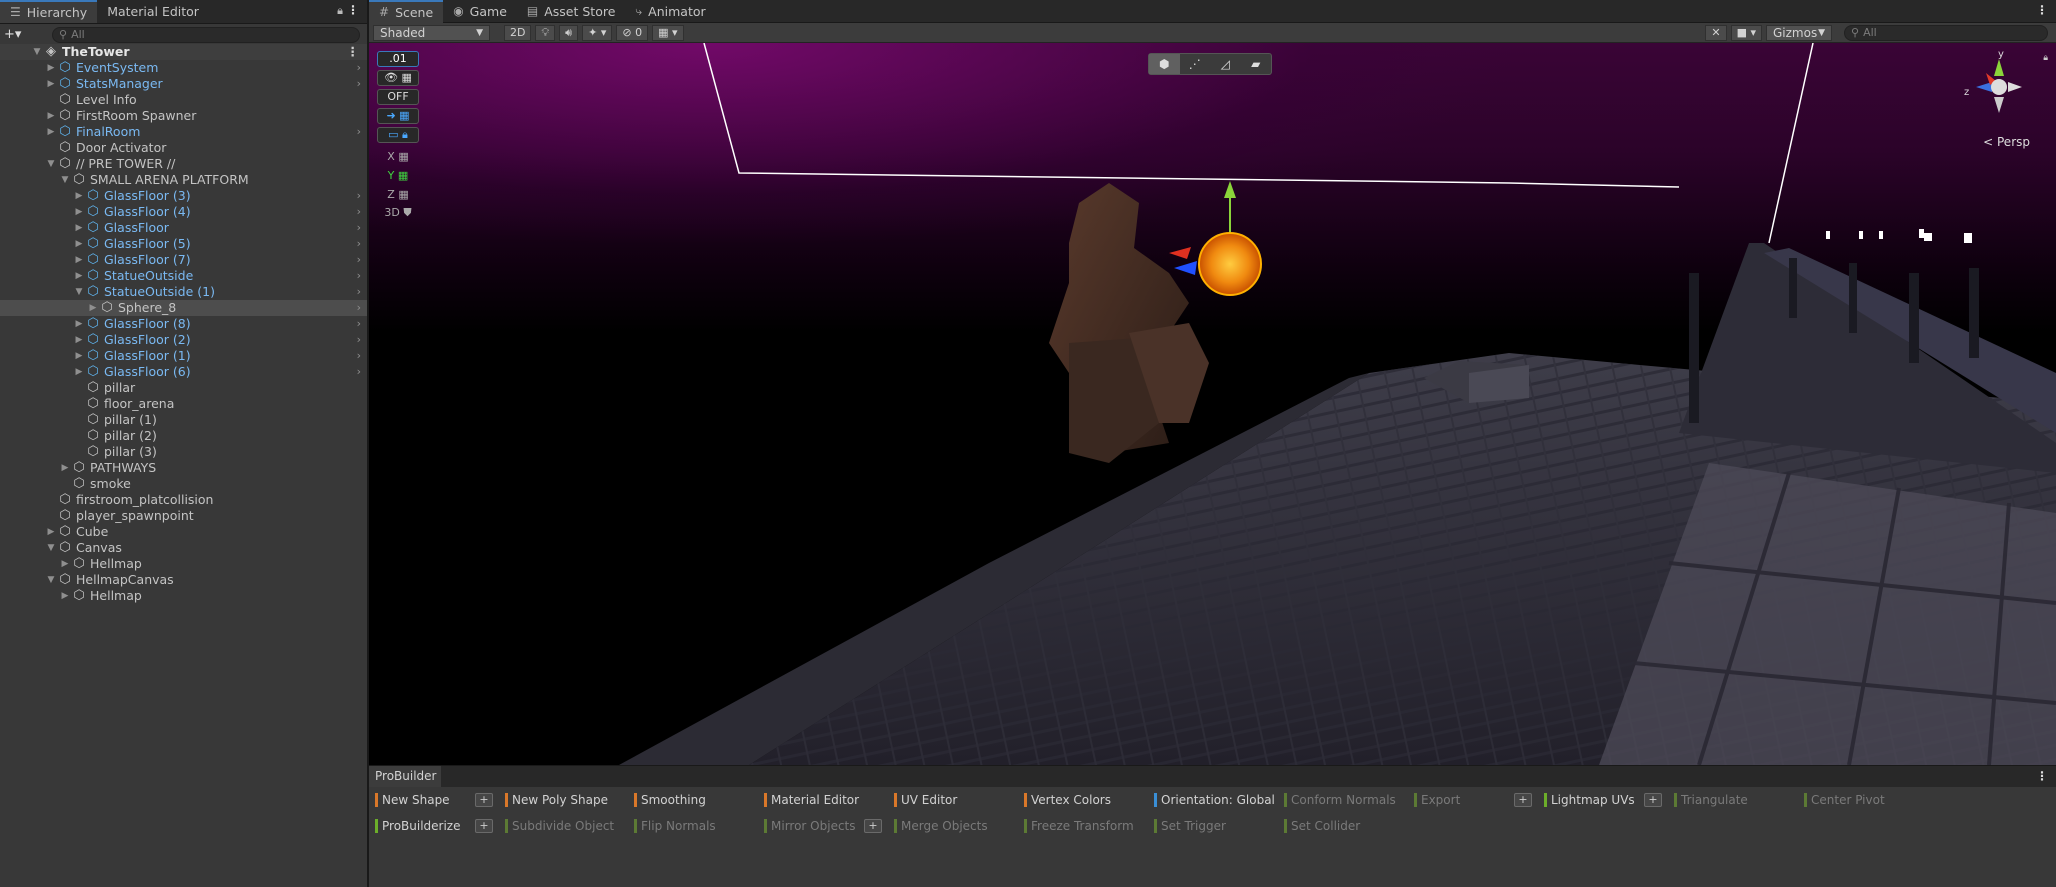  Describe the element at coordinates (668, 32) in the screenshot. I see `grid-dropdown: ▦ ▾` at that location.